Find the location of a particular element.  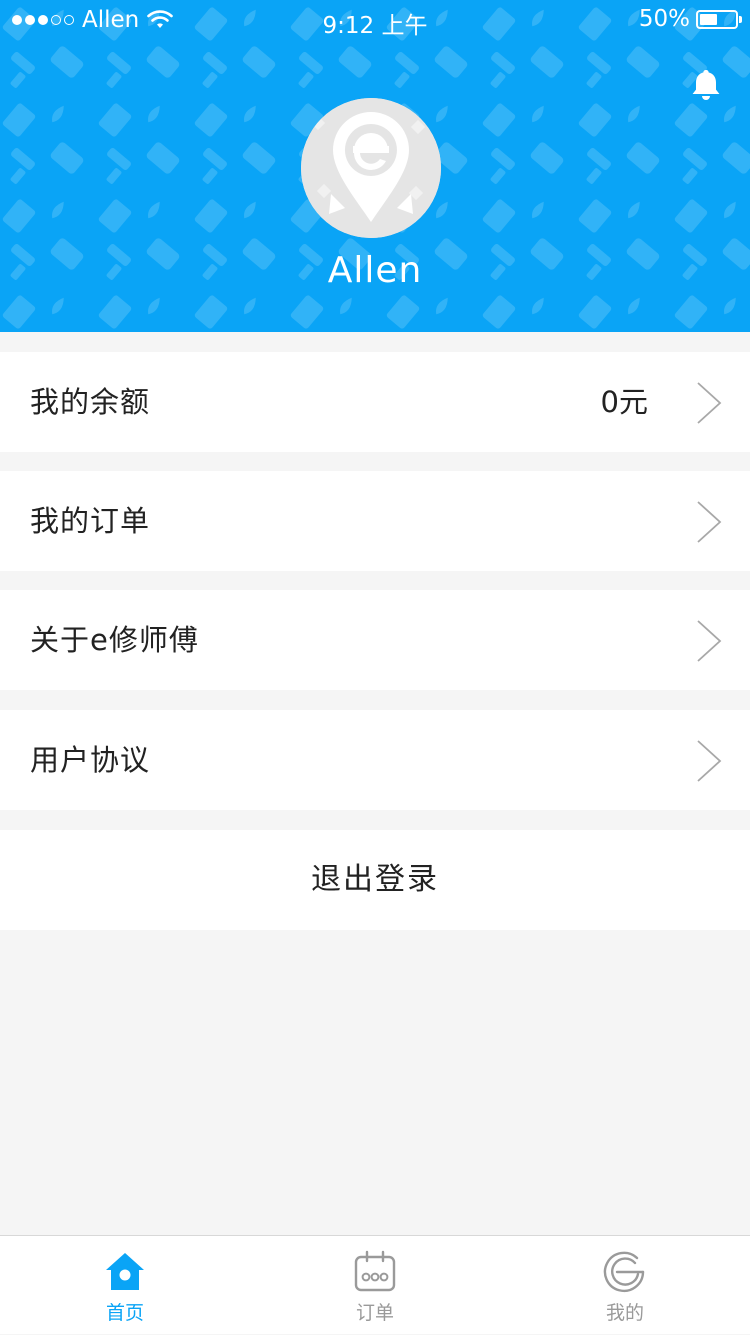

menu-item-label: 关于e修师傅 is located at coordinates (114, 640).